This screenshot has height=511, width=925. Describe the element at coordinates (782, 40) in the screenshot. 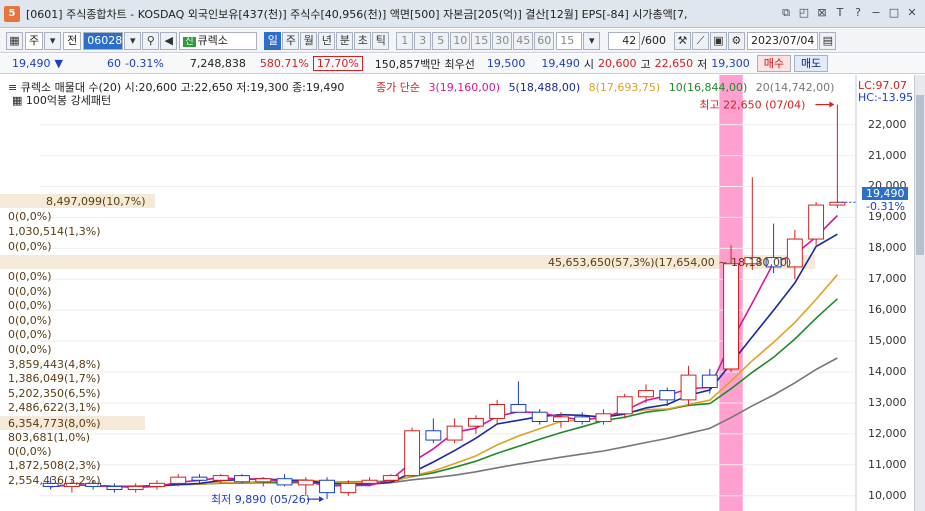

I see `date-input: 2023/07/04` at that location.